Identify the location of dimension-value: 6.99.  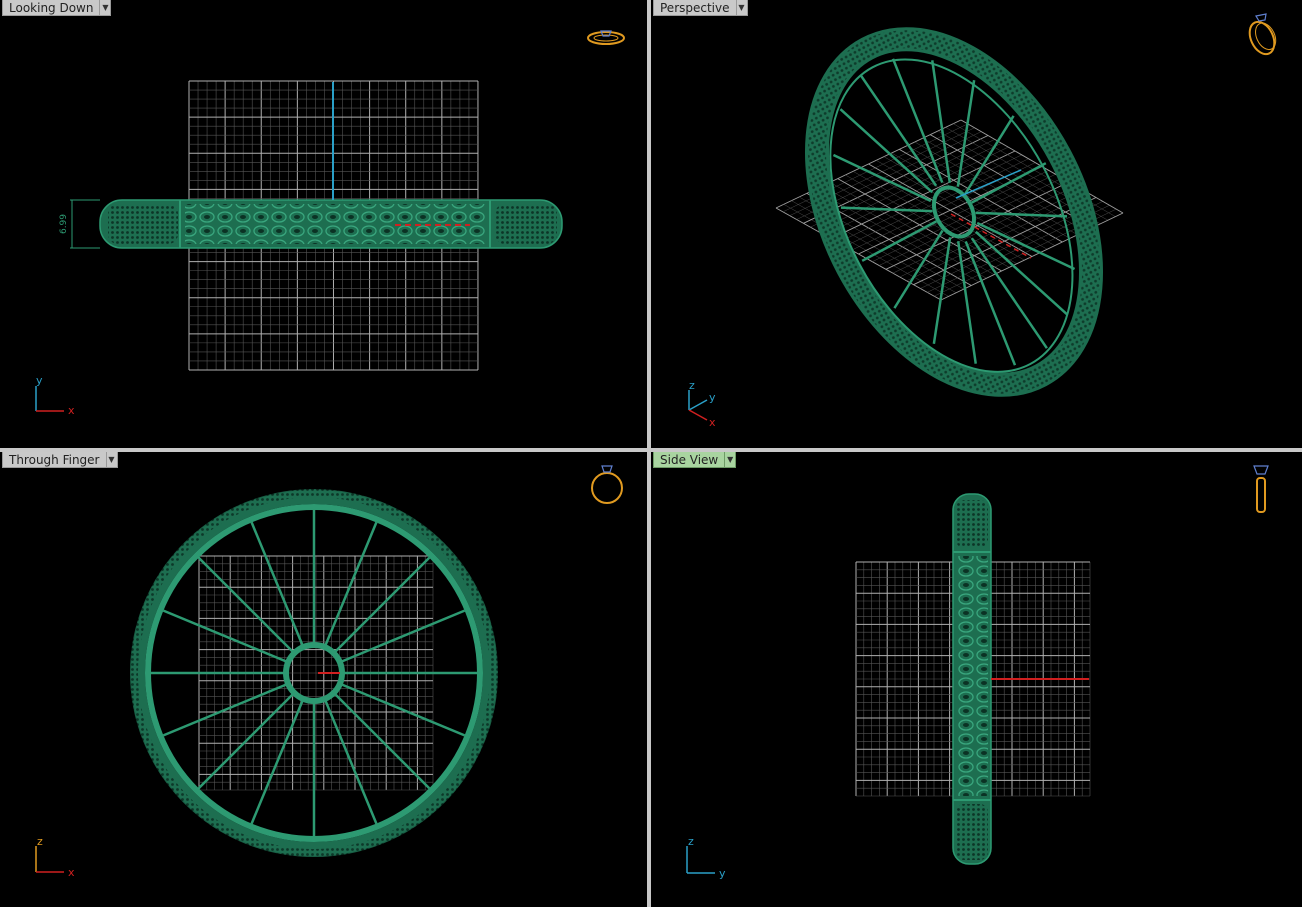
(64, 224).